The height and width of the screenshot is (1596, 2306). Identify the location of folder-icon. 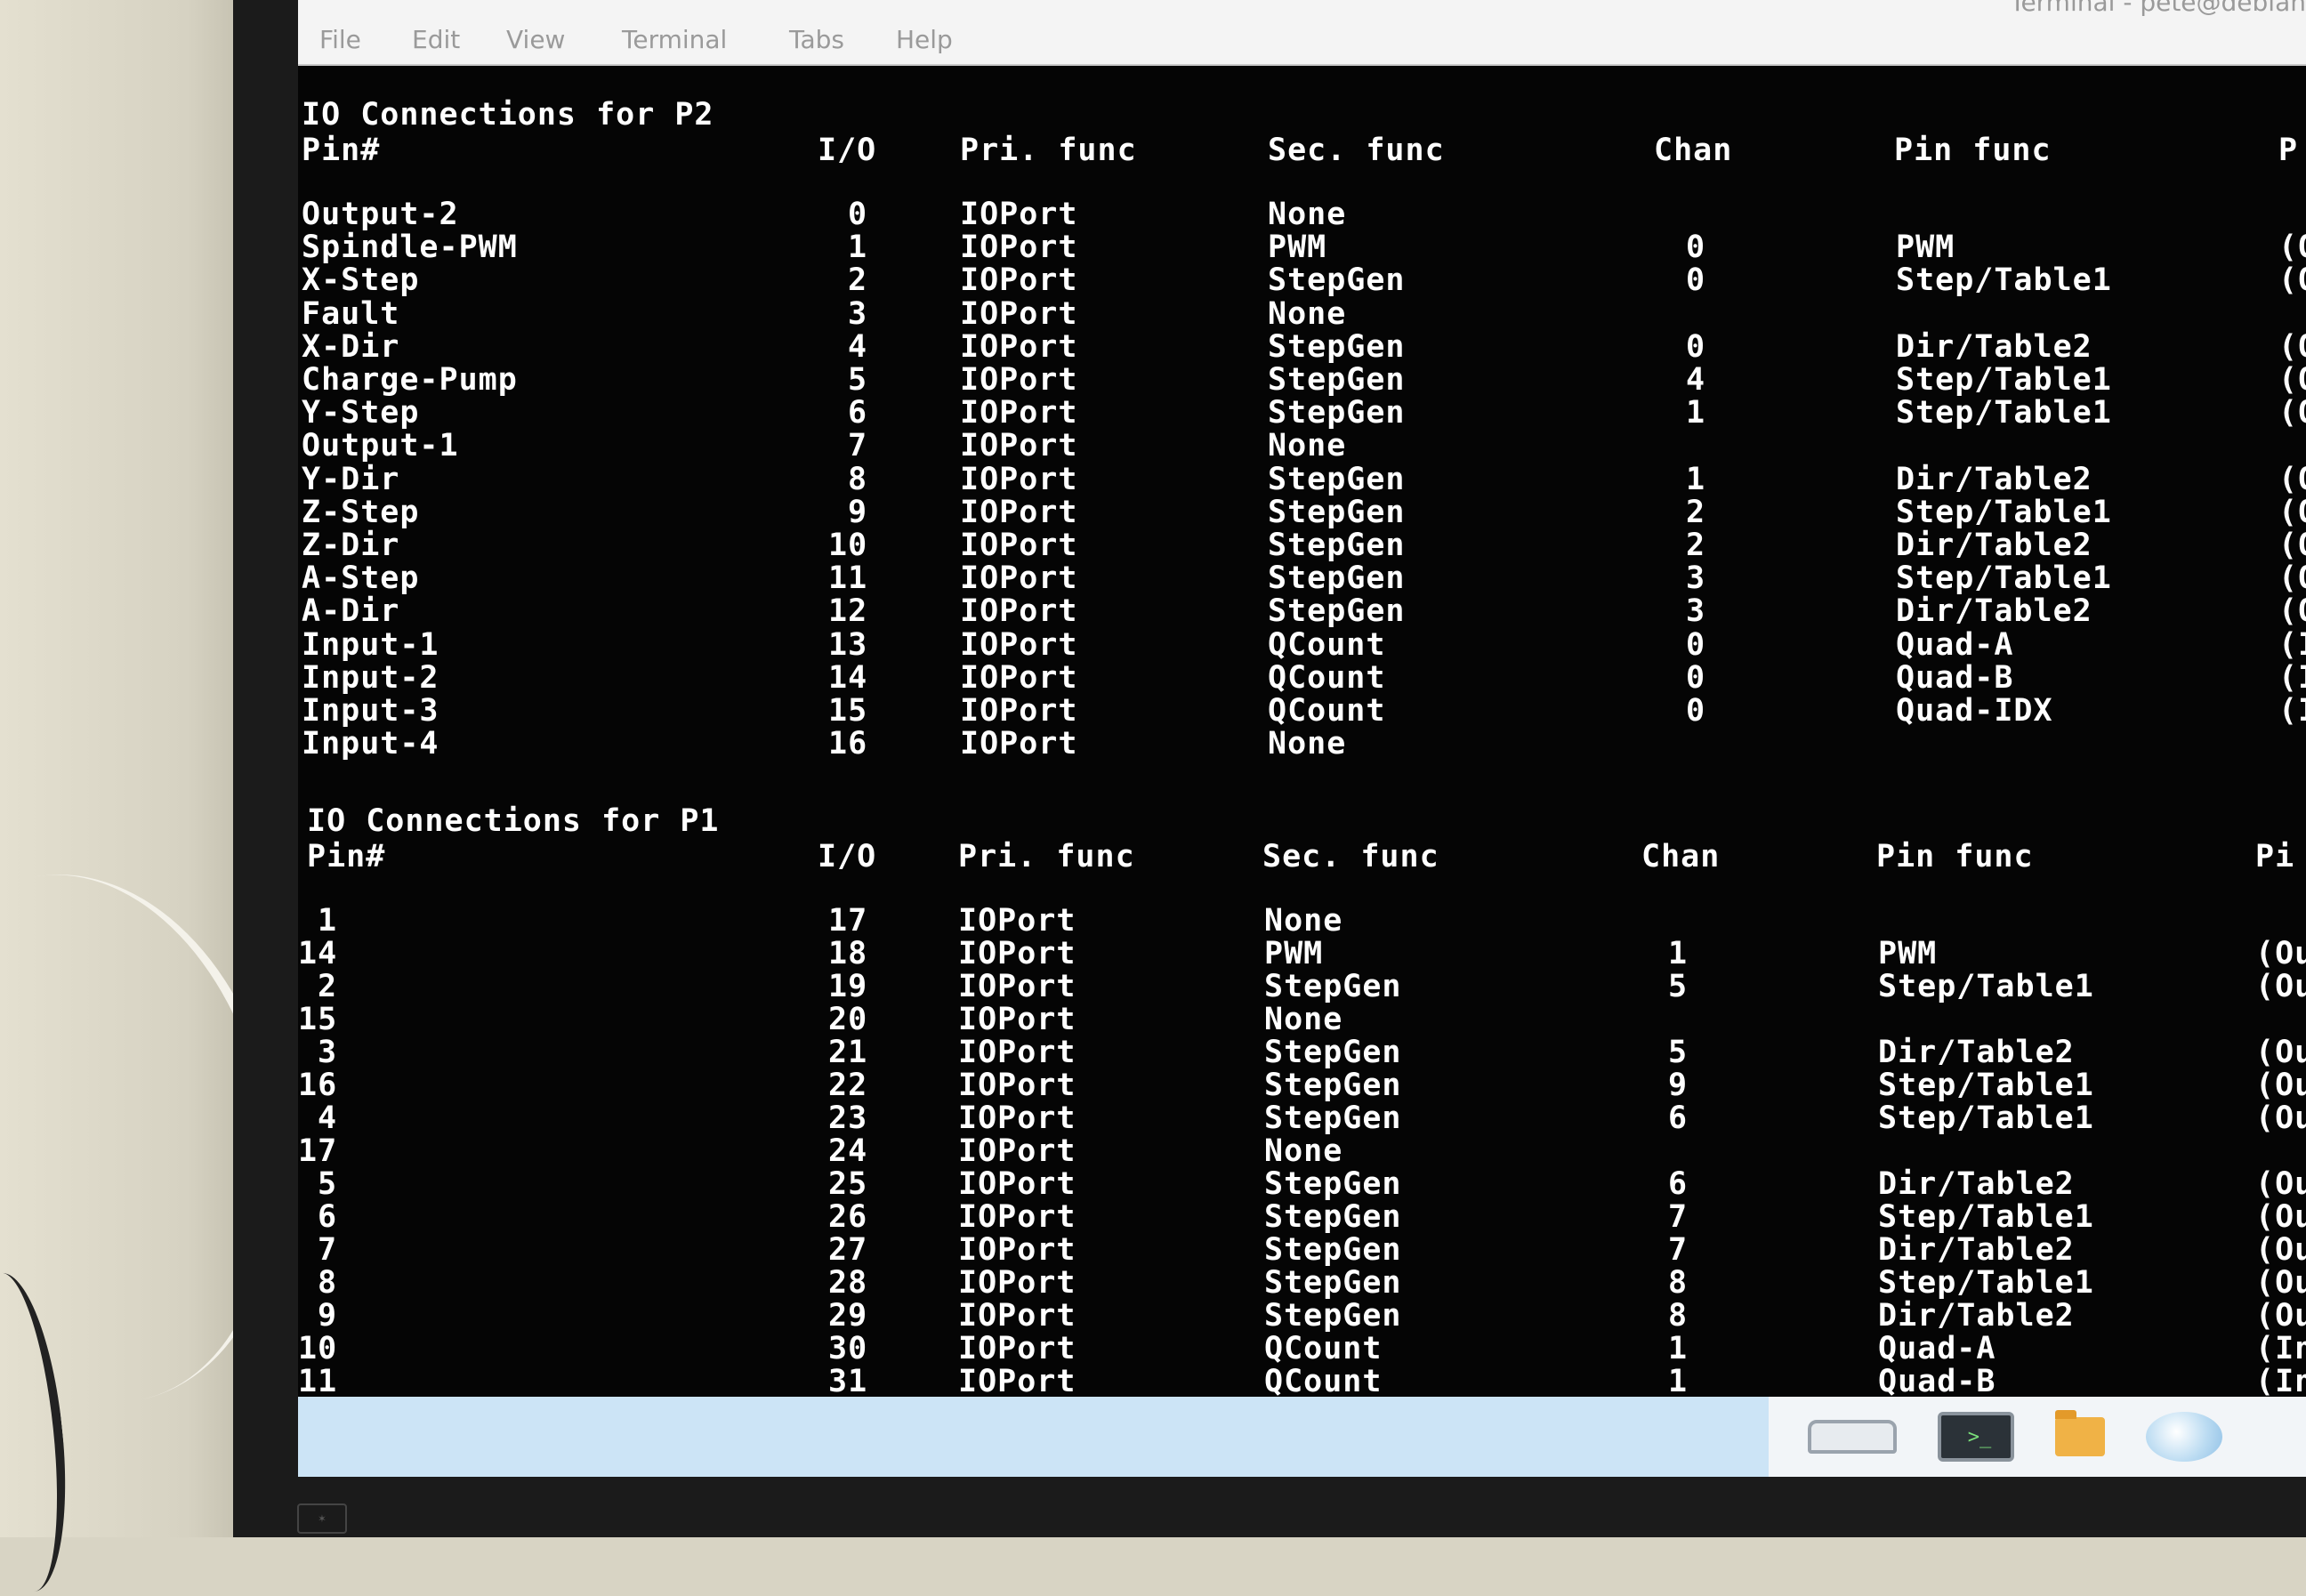
(2080, 1433).